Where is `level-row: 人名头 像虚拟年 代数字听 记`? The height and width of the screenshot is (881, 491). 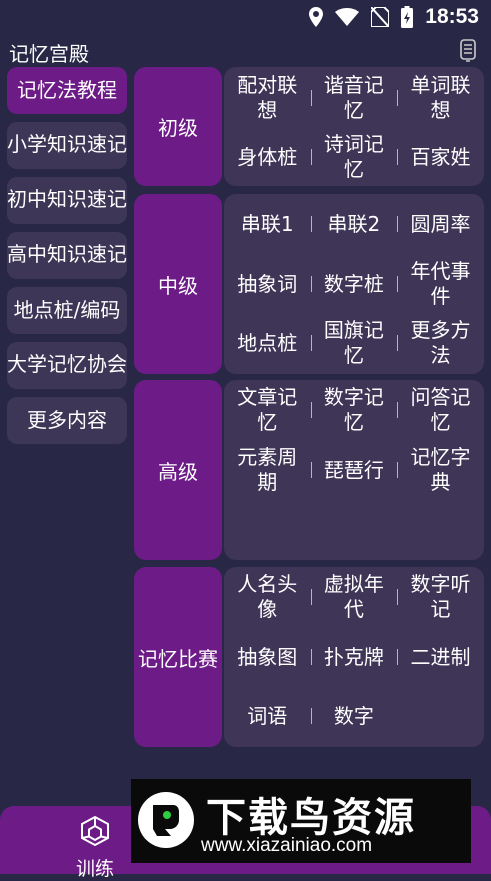
level-row: 人名头 像虚拟年 代数字听 记 is located at coordinates (354, 597).